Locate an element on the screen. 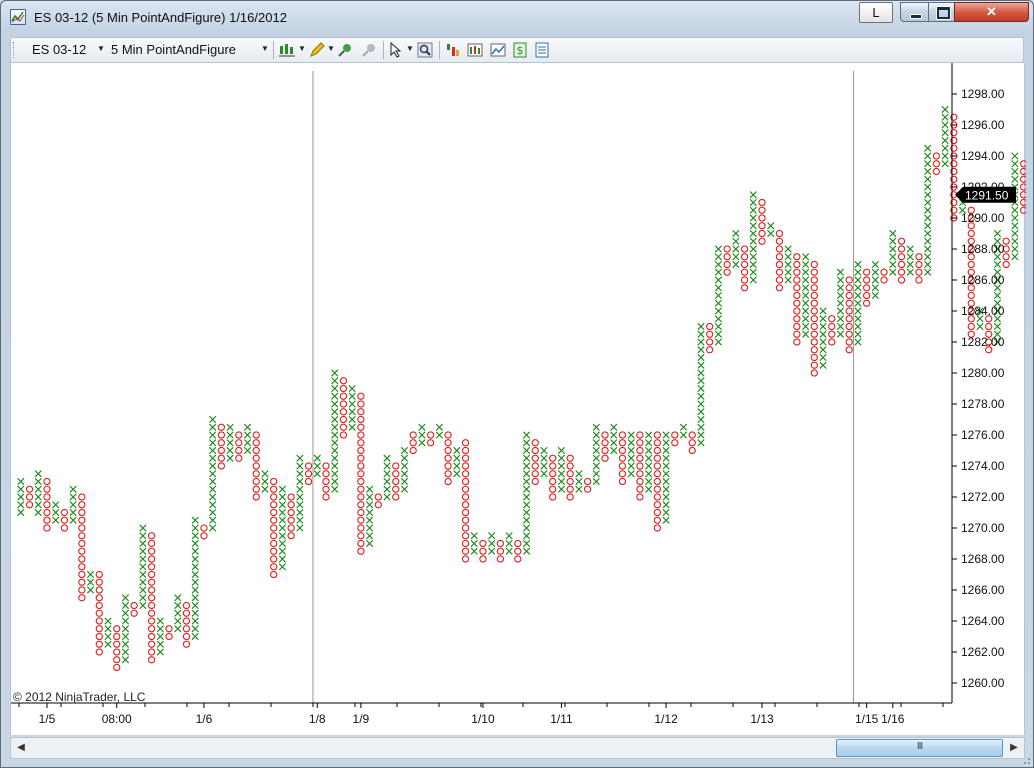 This screenshot has width=1034, height=768. bar-style-dropdown-icon: ▼ is located at coordinates (302, 48).